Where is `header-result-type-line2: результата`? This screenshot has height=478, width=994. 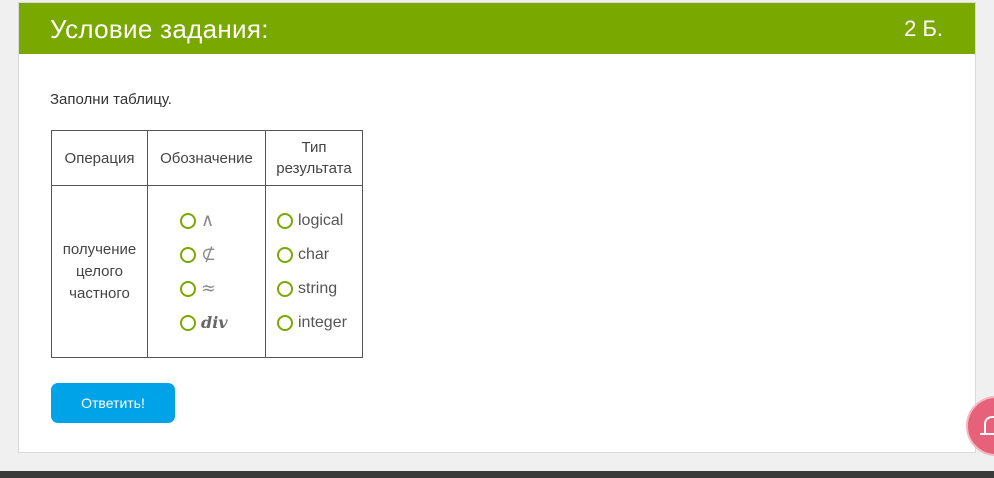 header-result-type-line2: результата is located at coordinates (314, 168).